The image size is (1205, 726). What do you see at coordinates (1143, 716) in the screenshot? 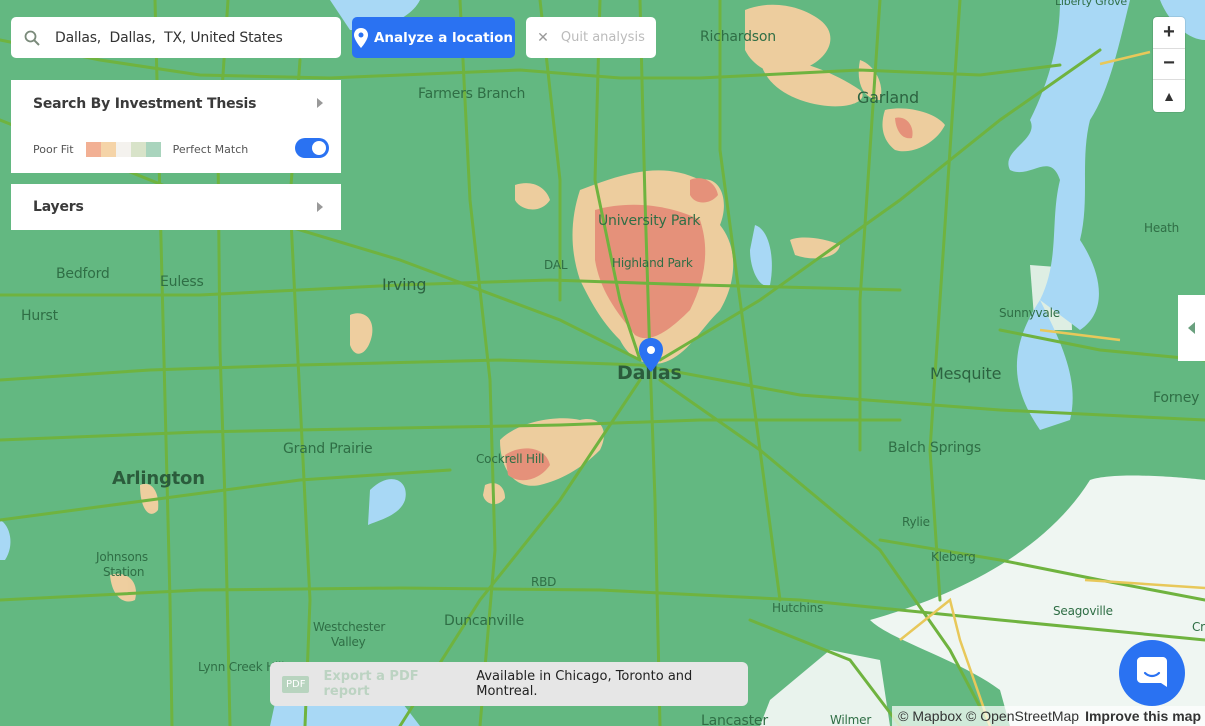
I see `improve-map-link: Improve this map` at bounding box center [1143, 716].